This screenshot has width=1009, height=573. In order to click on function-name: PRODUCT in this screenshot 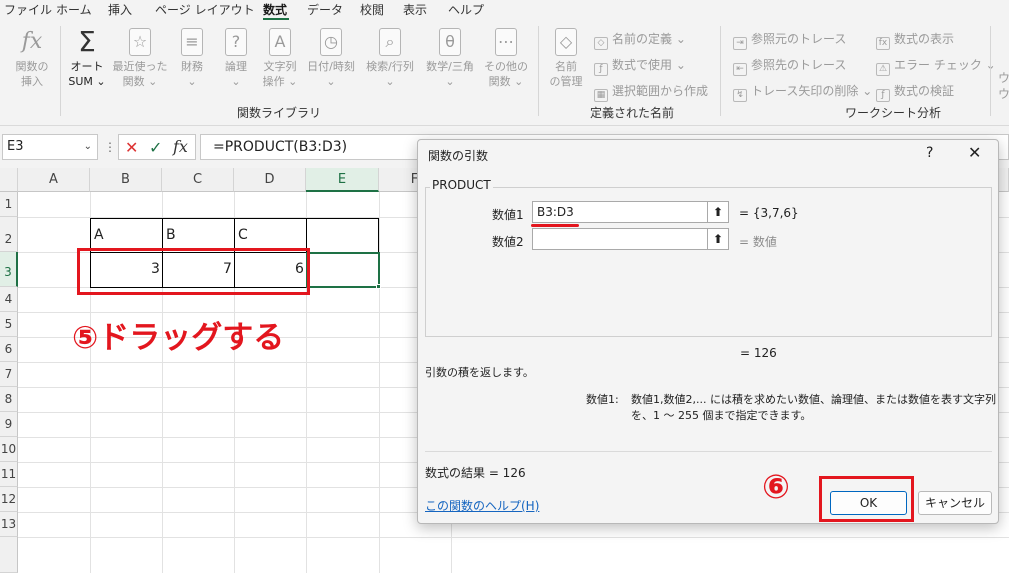, I will do `click(461, 185)`.